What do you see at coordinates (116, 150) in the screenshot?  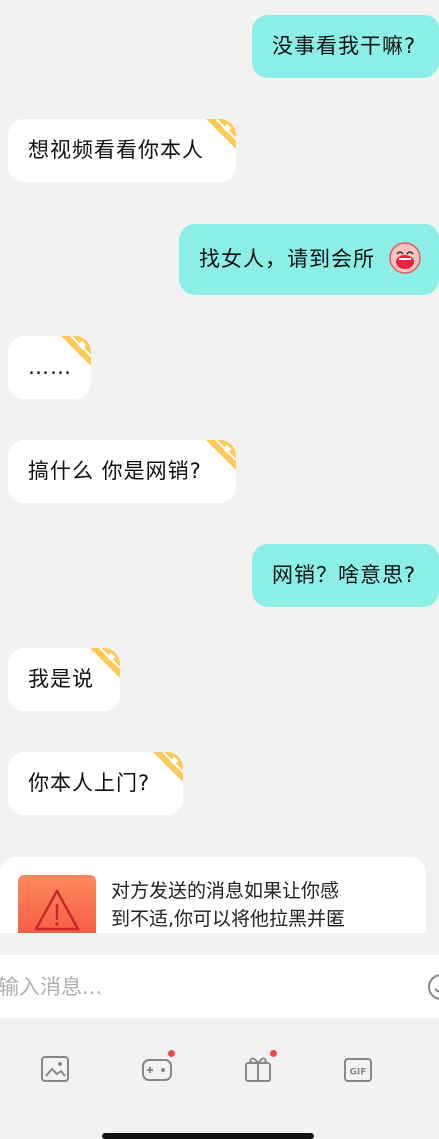 I see `message-text: 想视频看看你本人` at bounding box center [116, 150].